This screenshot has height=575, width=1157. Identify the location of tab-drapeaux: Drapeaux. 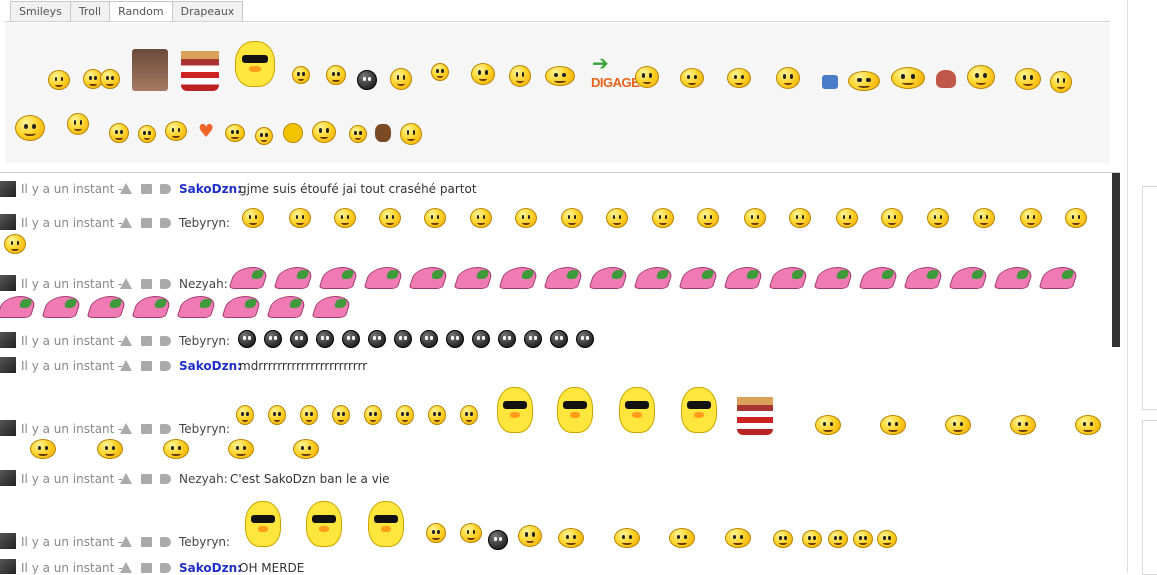
(207, 11).